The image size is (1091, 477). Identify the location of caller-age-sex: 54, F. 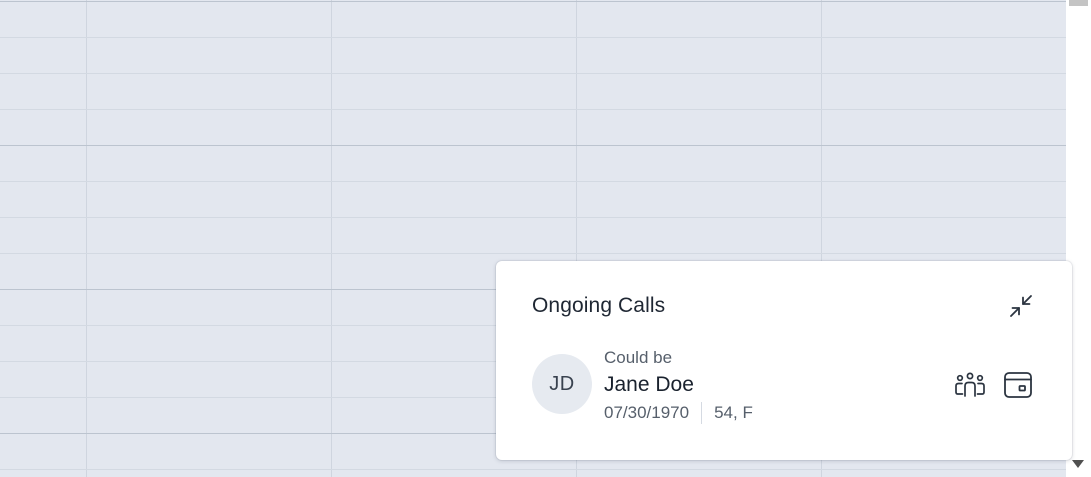
(733, 412).